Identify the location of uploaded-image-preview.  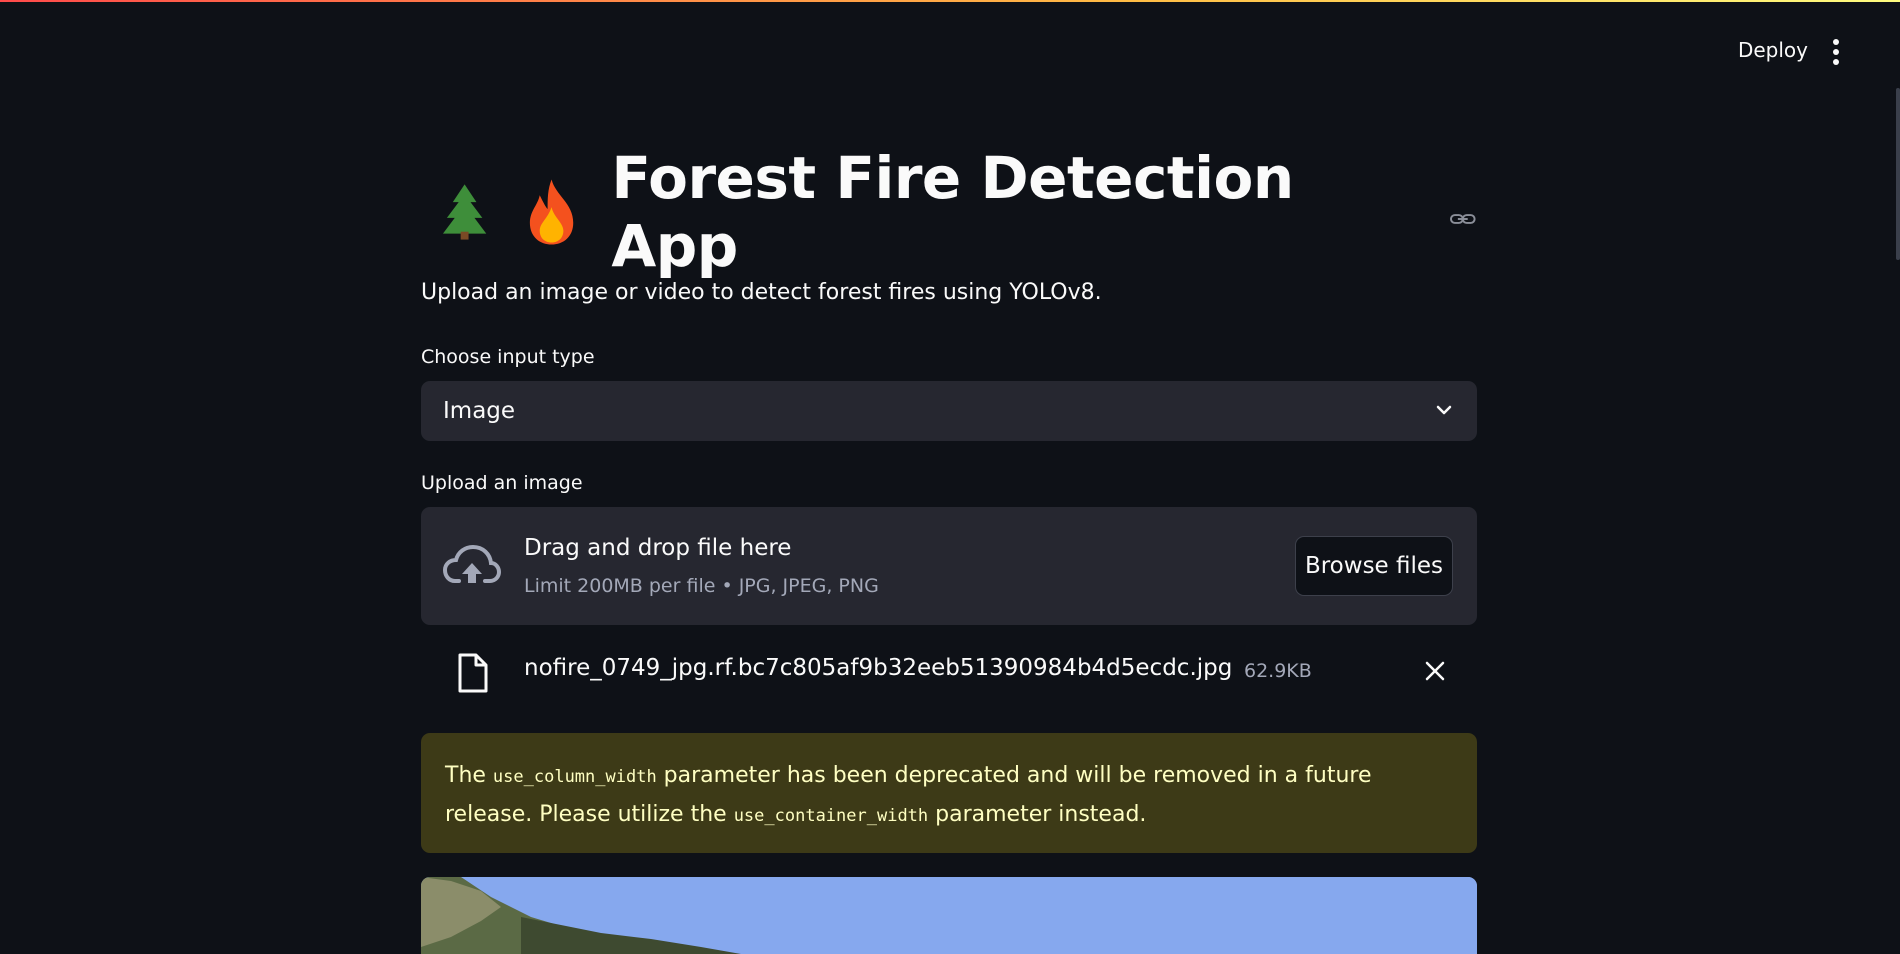
(949, 915).